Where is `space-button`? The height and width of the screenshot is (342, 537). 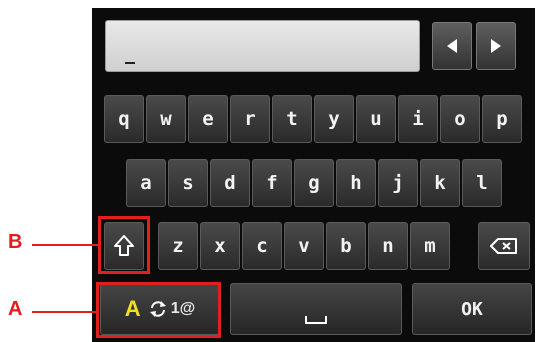
space-button is located at coordinates (316, 309).